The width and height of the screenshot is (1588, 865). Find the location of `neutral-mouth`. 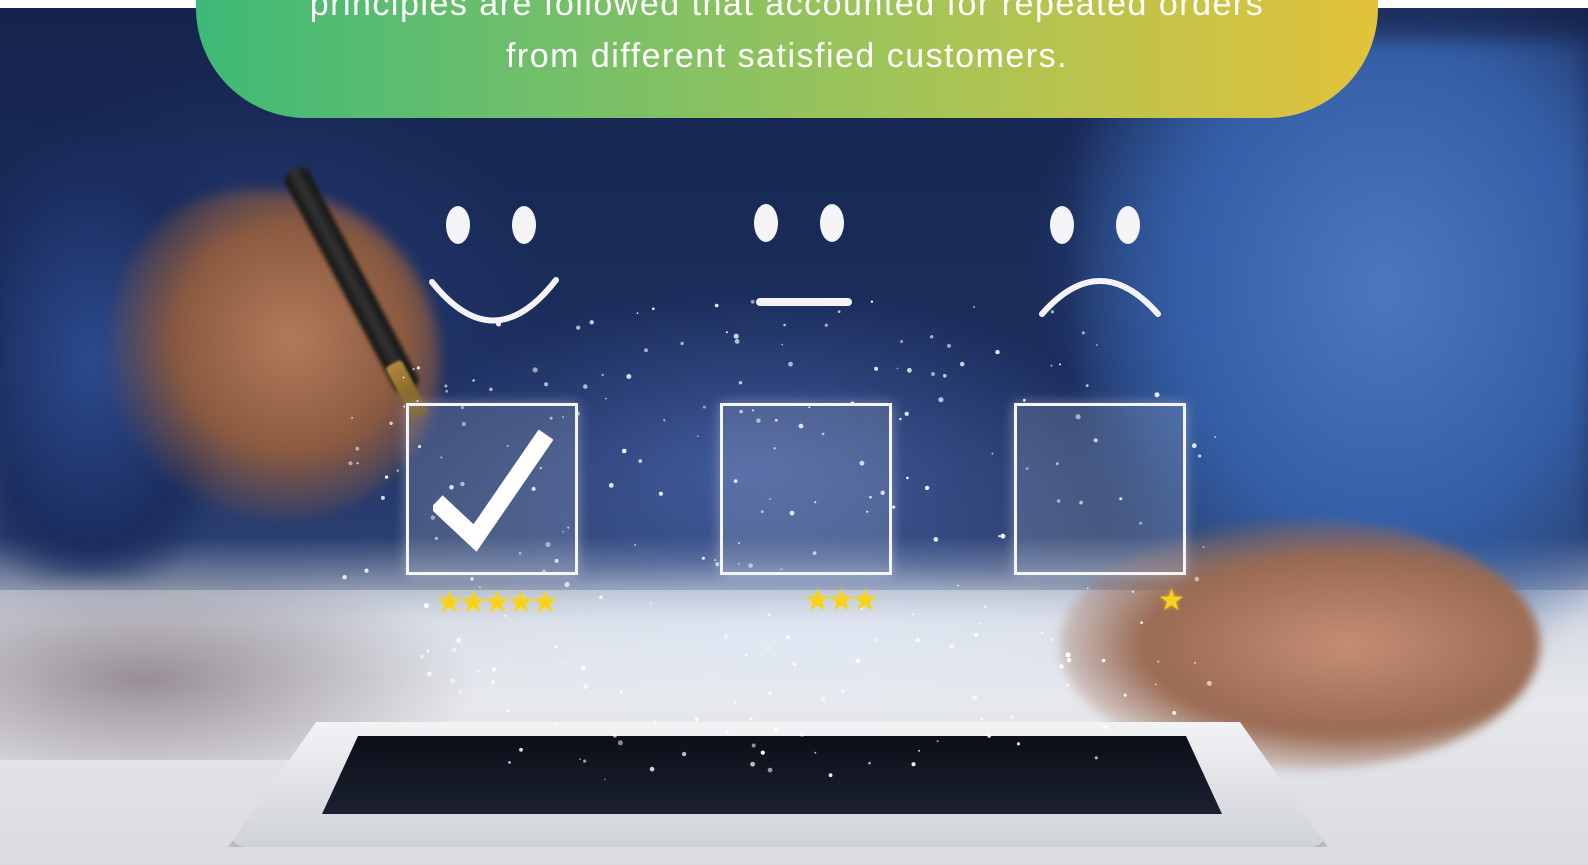

neutral-mouth is located at coordinates (804, 302).